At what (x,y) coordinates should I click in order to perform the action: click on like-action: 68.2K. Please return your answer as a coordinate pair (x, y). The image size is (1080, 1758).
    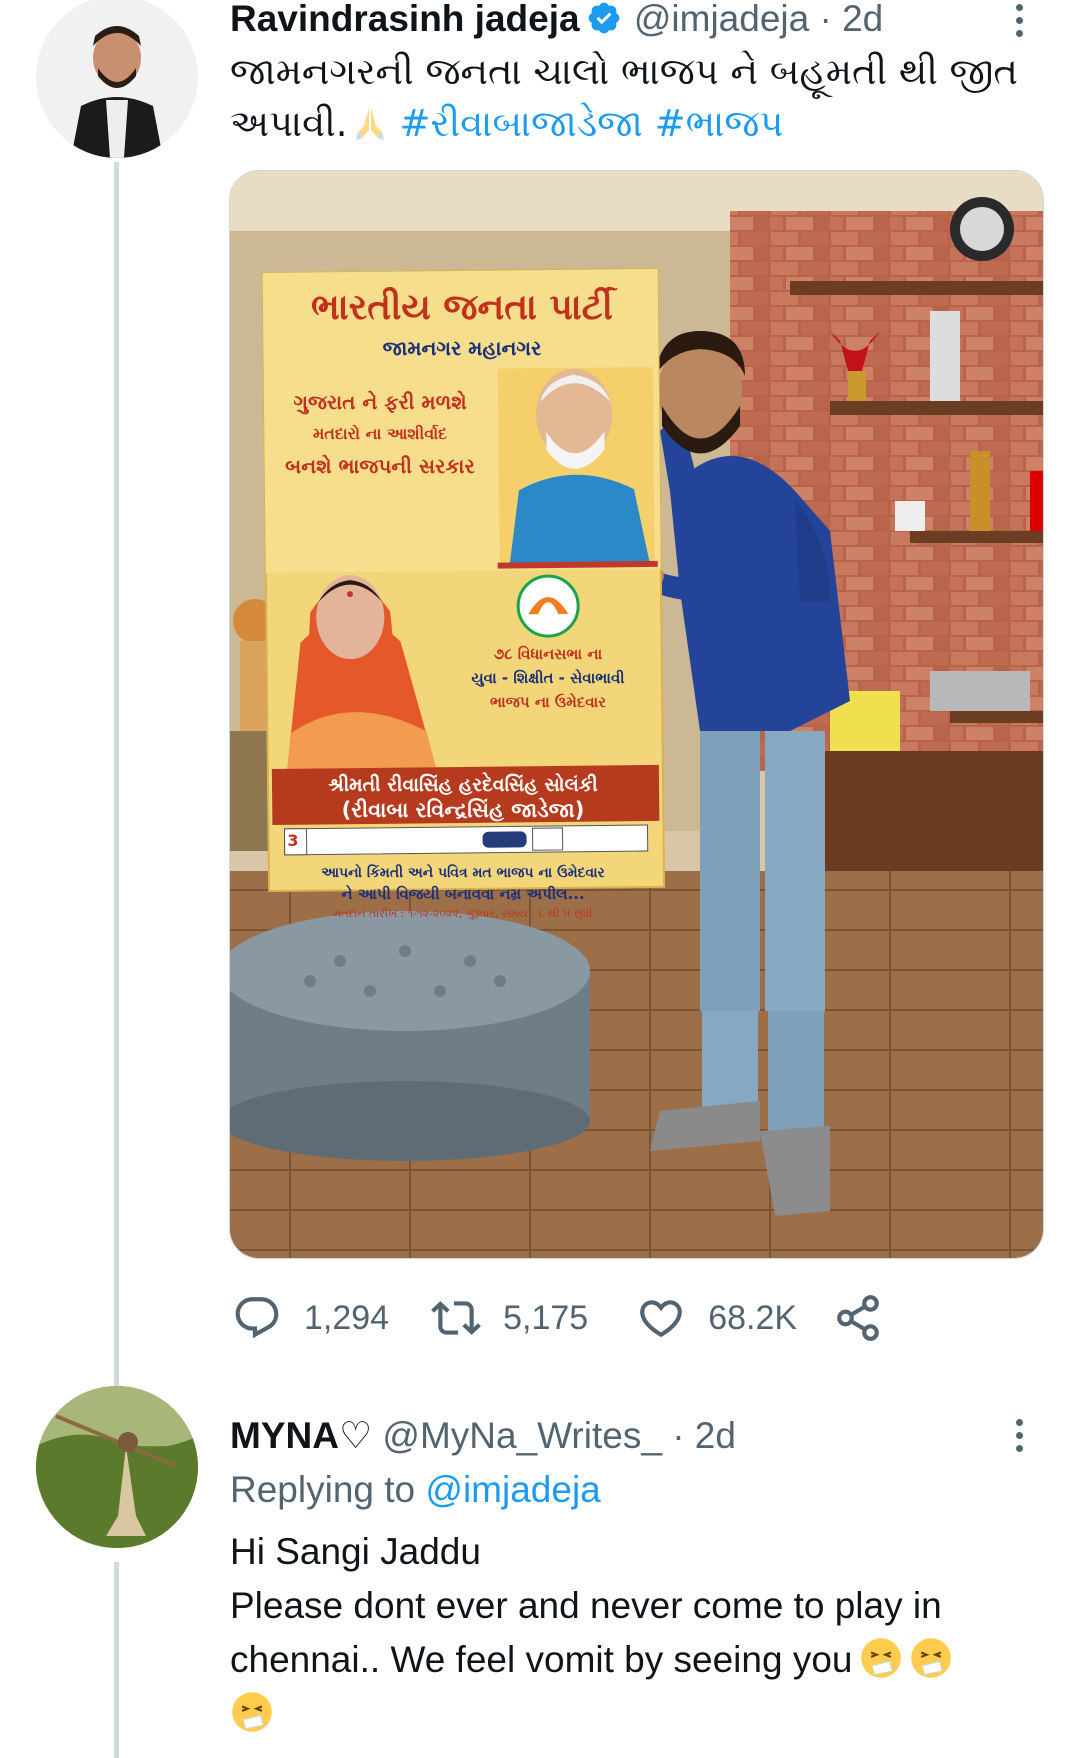
    Looking at the image, I should click on (716, 1318).